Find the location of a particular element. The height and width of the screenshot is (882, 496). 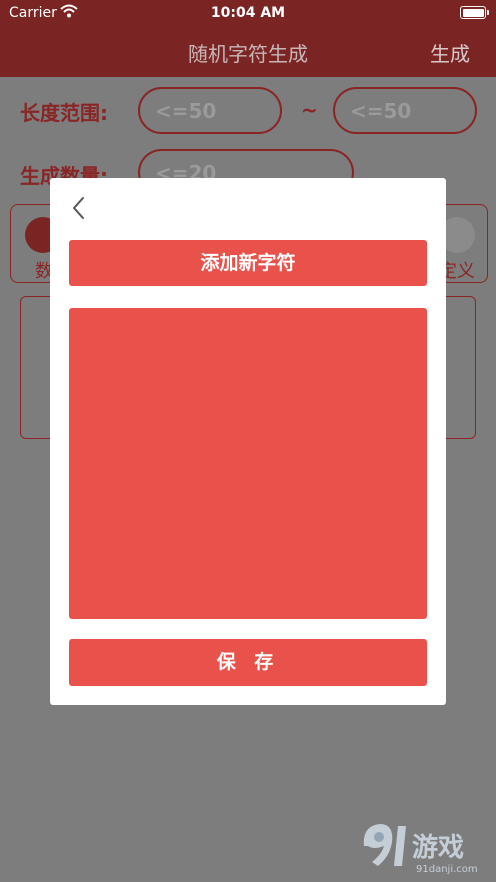

add-new-character-button: 添加新字符 is located at coordinates (248, 263).